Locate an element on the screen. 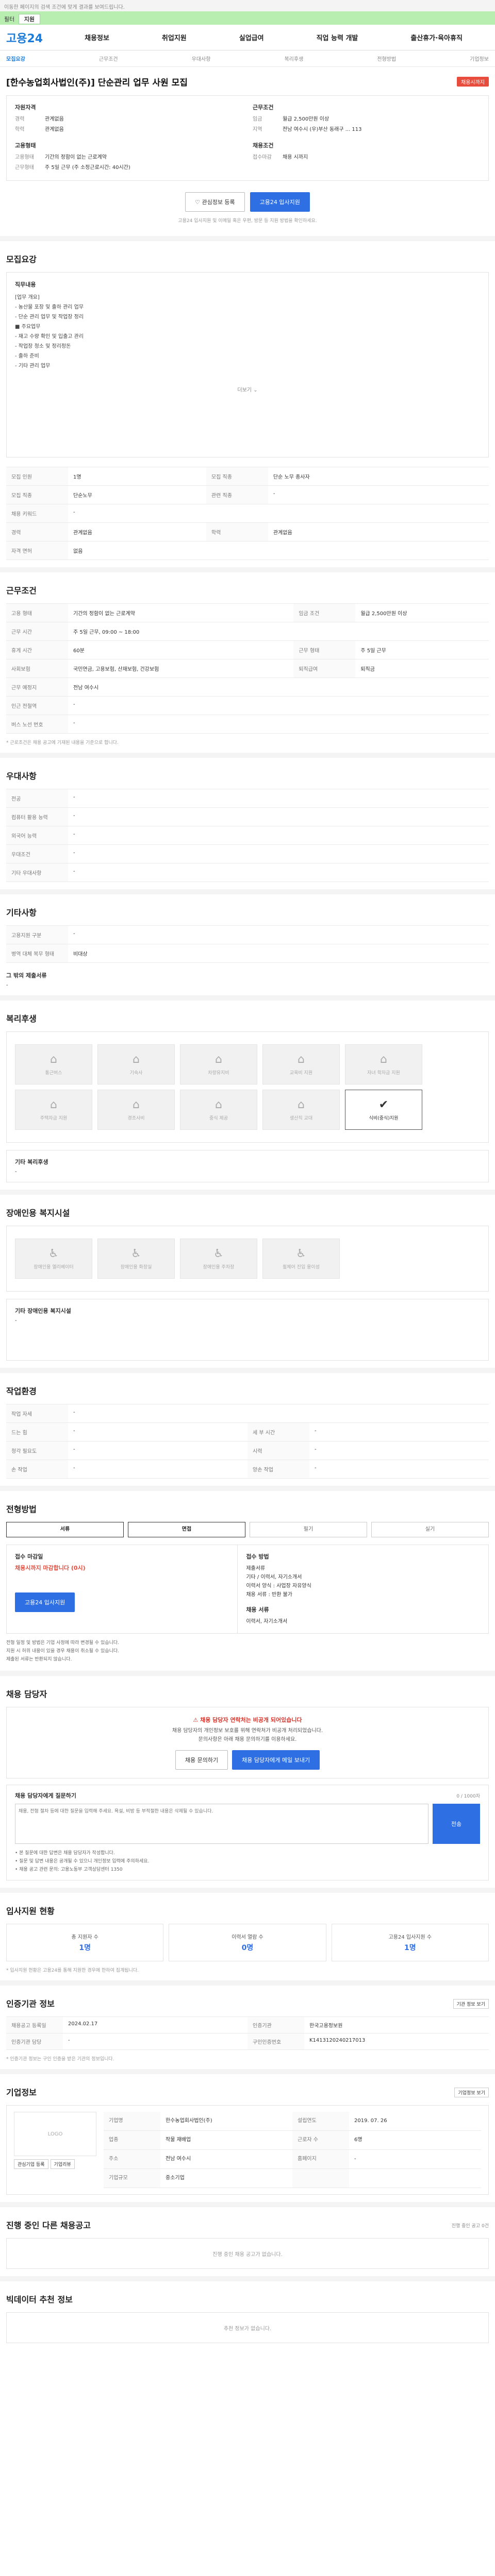  etc-section: 기타사항 고용지원 구분 - 병역 대체 복무 형태 비대상 그 밖의 제출서류 - is located at coordinates (247, 947).